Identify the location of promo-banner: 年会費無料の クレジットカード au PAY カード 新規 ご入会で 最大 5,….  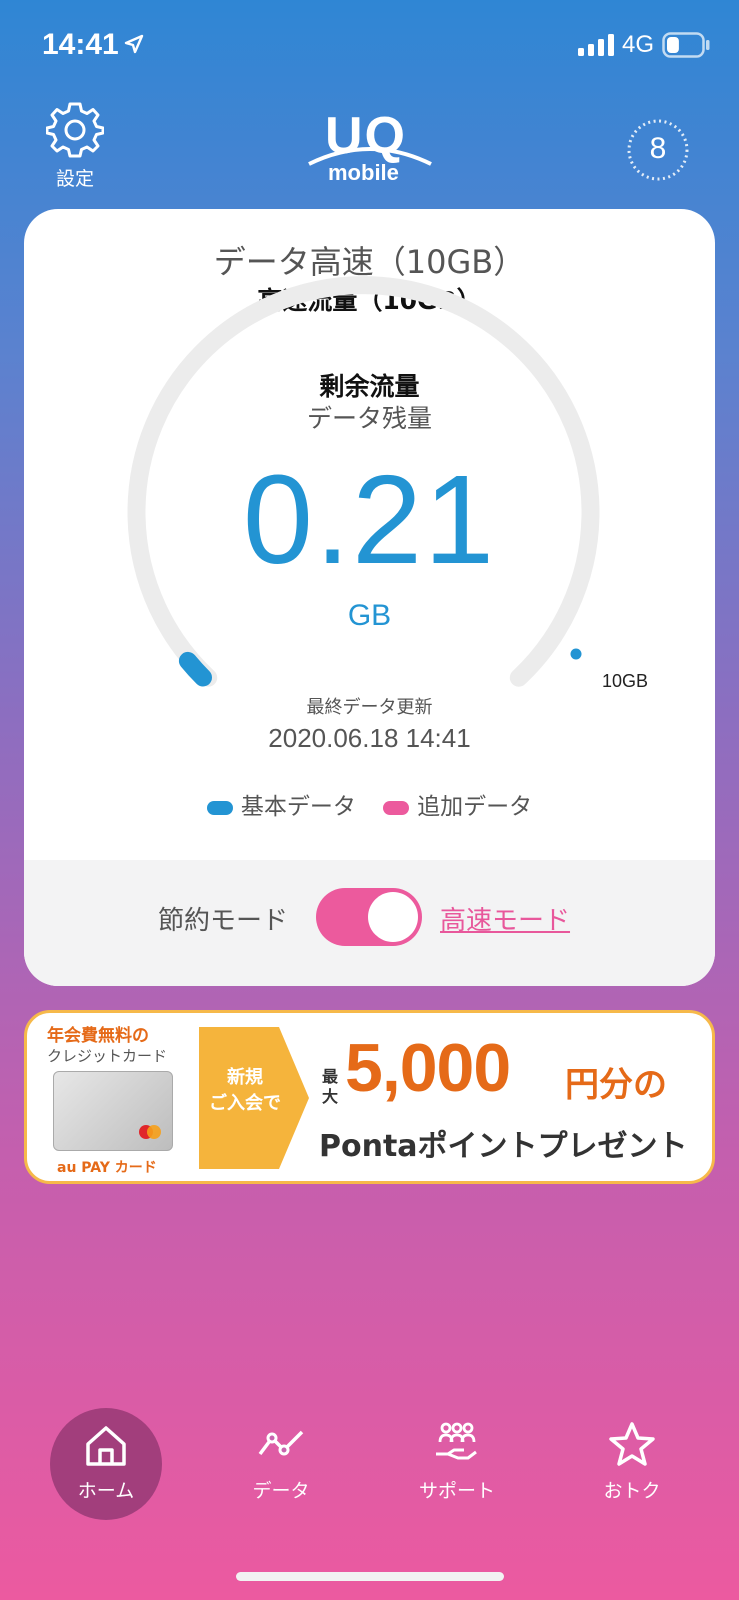
(369, 1097).